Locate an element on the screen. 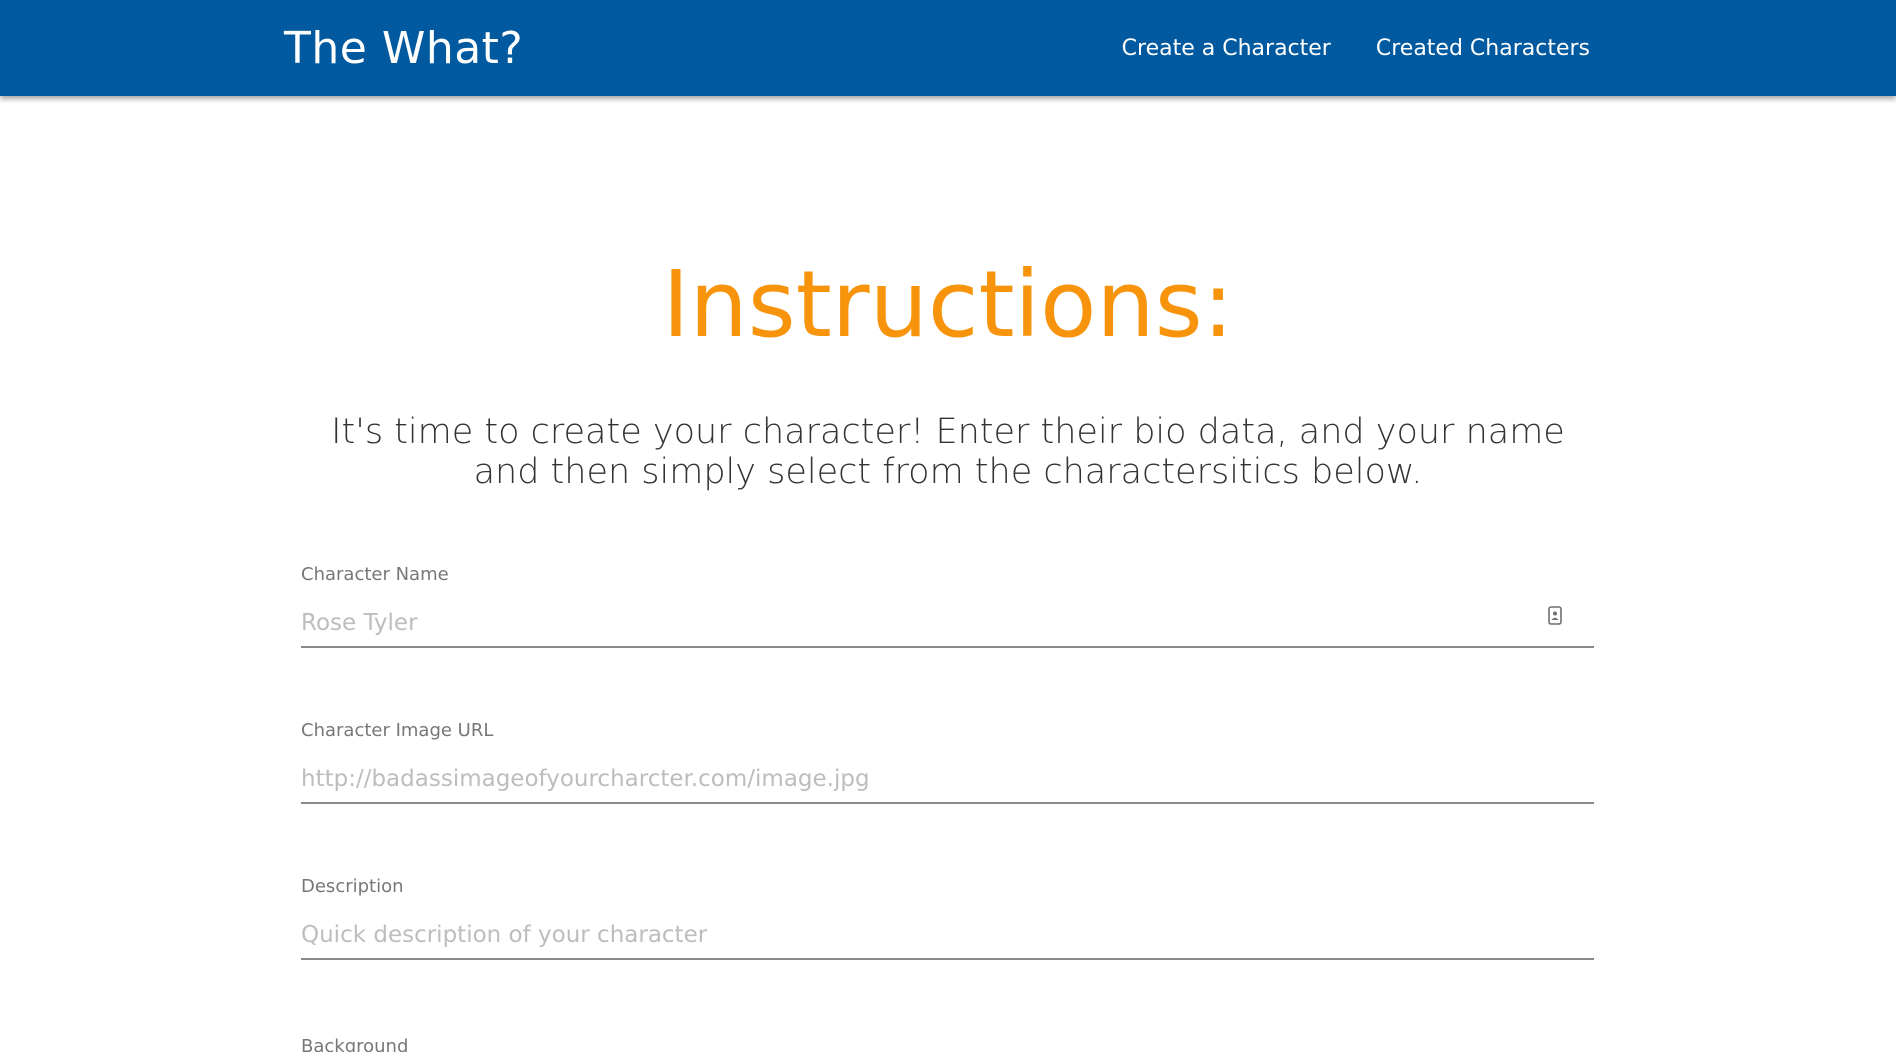 This screenshot has height=1052, width=1896. character-name-label: Character Name is located at coordinates (375, 574).